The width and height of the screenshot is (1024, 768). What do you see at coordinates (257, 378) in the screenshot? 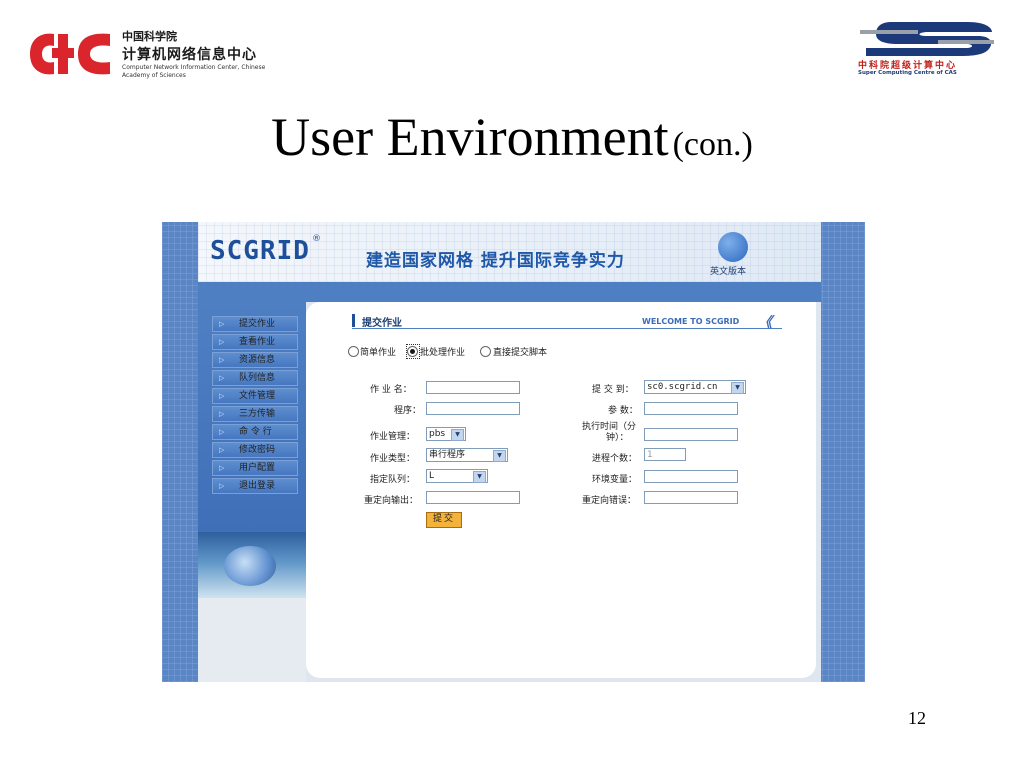
I see `sidebar-item-label: 队列信息` at bounding box center [257, 378].